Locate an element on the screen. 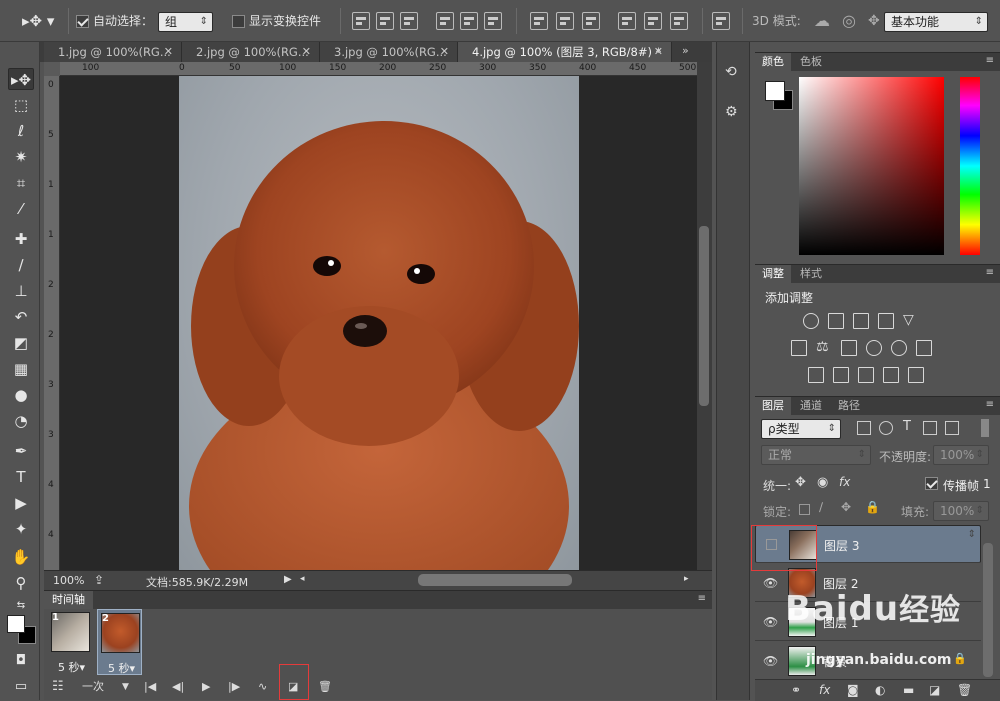 The height and width of the screenshot is (701, 1000). tween-icon: ∿ is located at coordinates (262, 687).